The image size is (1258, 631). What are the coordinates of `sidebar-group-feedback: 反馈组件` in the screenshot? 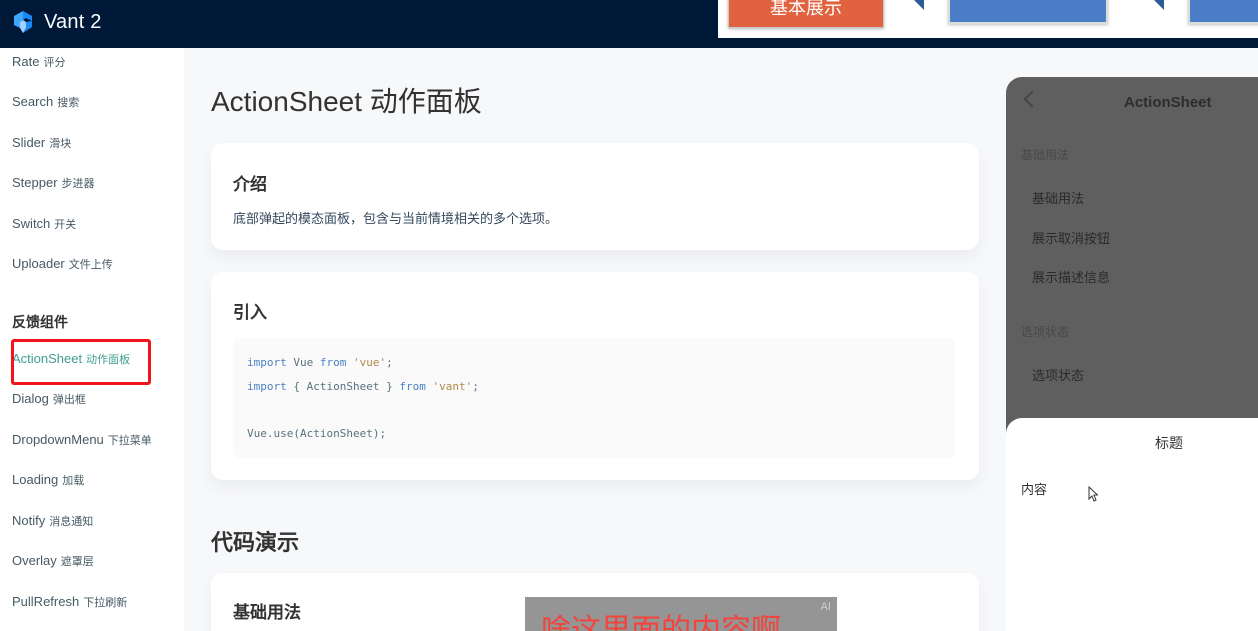 It's located at (40, 322).